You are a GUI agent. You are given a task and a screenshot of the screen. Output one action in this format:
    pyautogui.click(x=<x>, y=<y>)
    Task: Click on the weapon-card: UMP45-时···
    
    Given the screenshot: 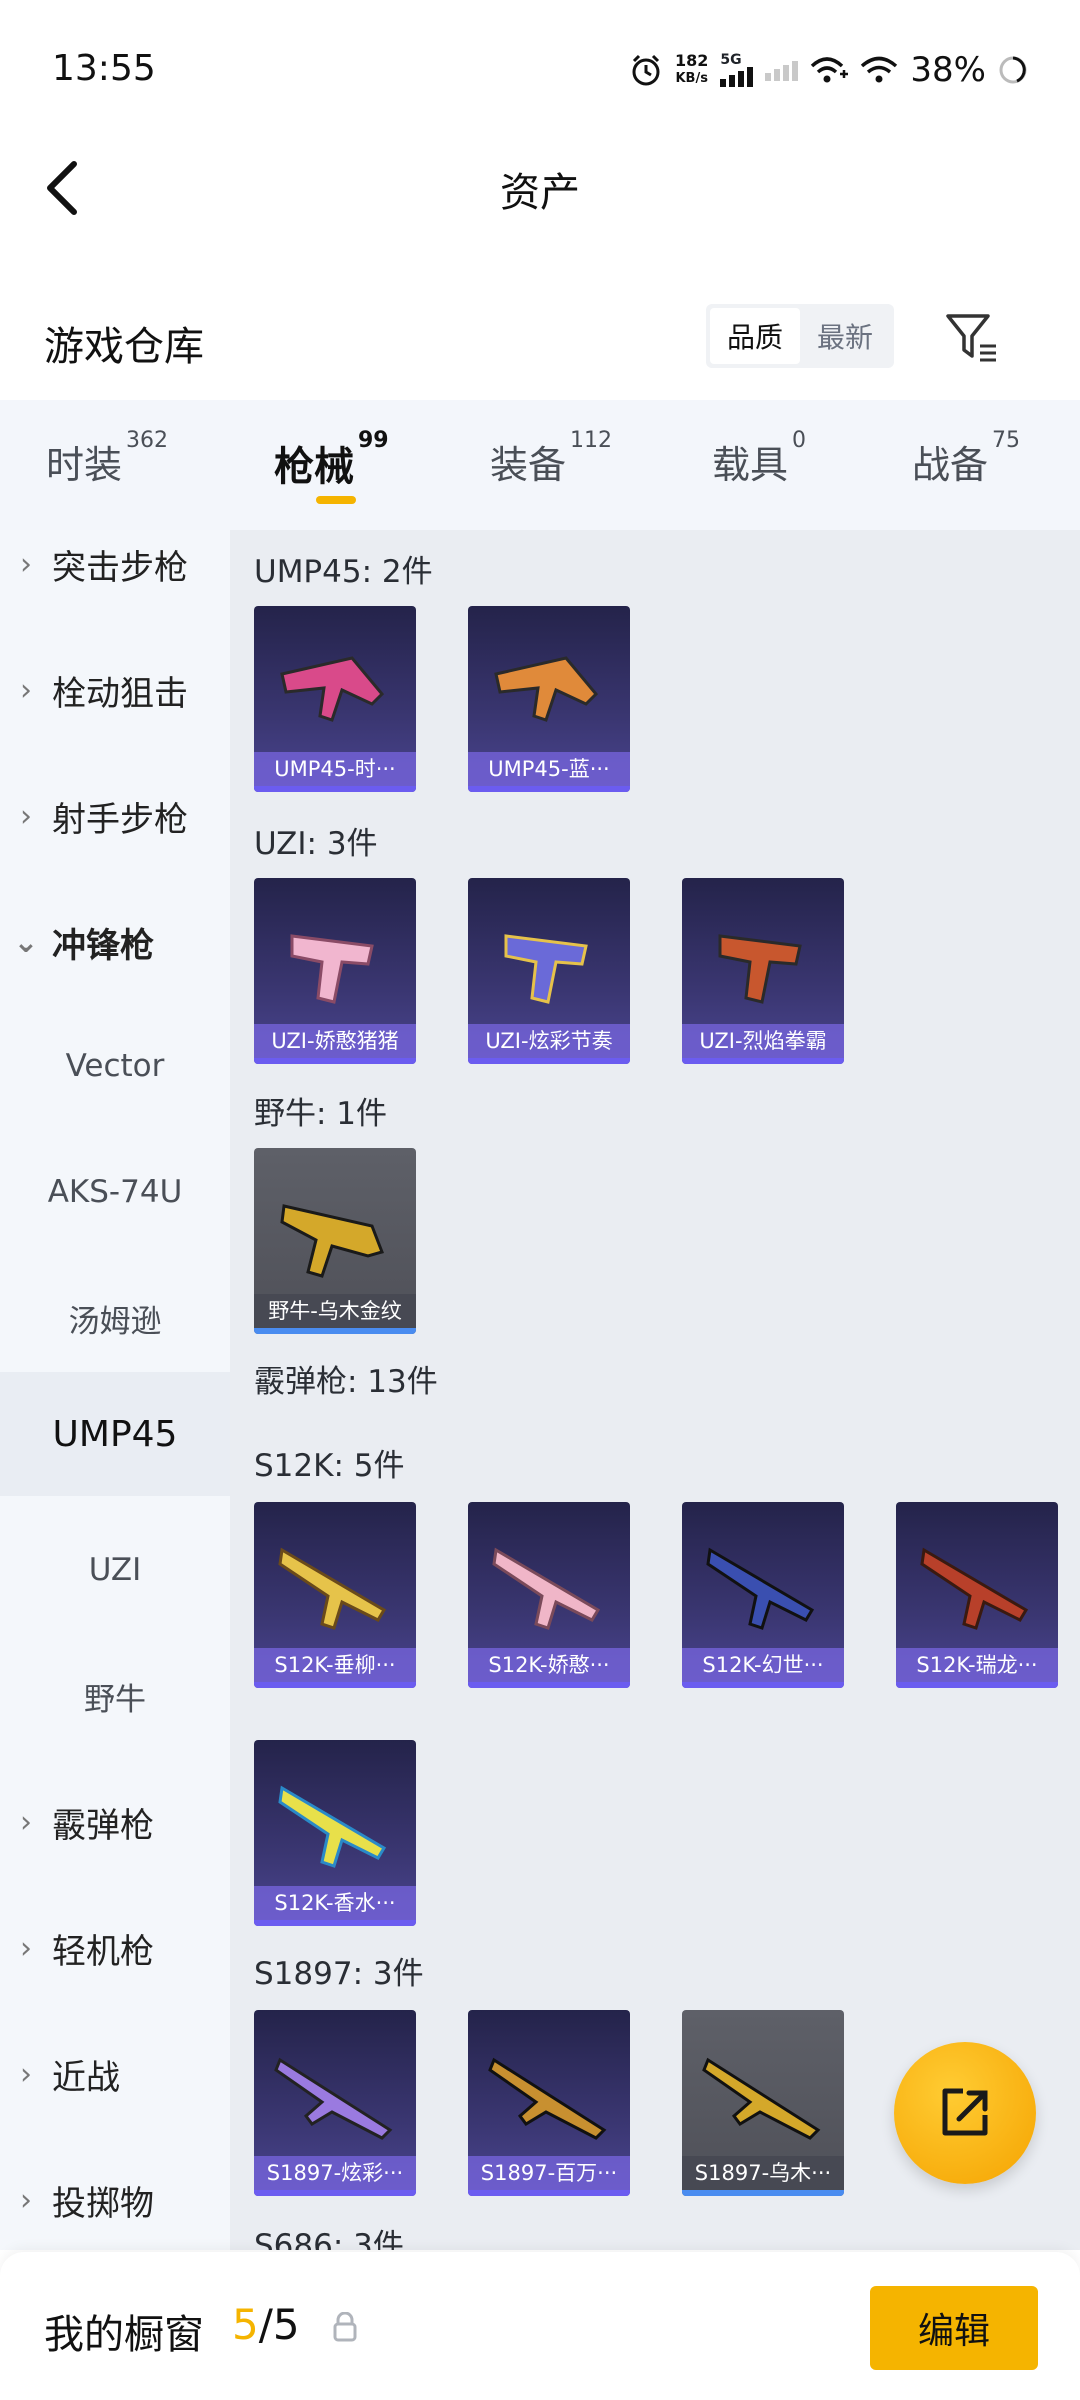 What is the action you would take?
    pyautogui.click(x=335, y=699)
    